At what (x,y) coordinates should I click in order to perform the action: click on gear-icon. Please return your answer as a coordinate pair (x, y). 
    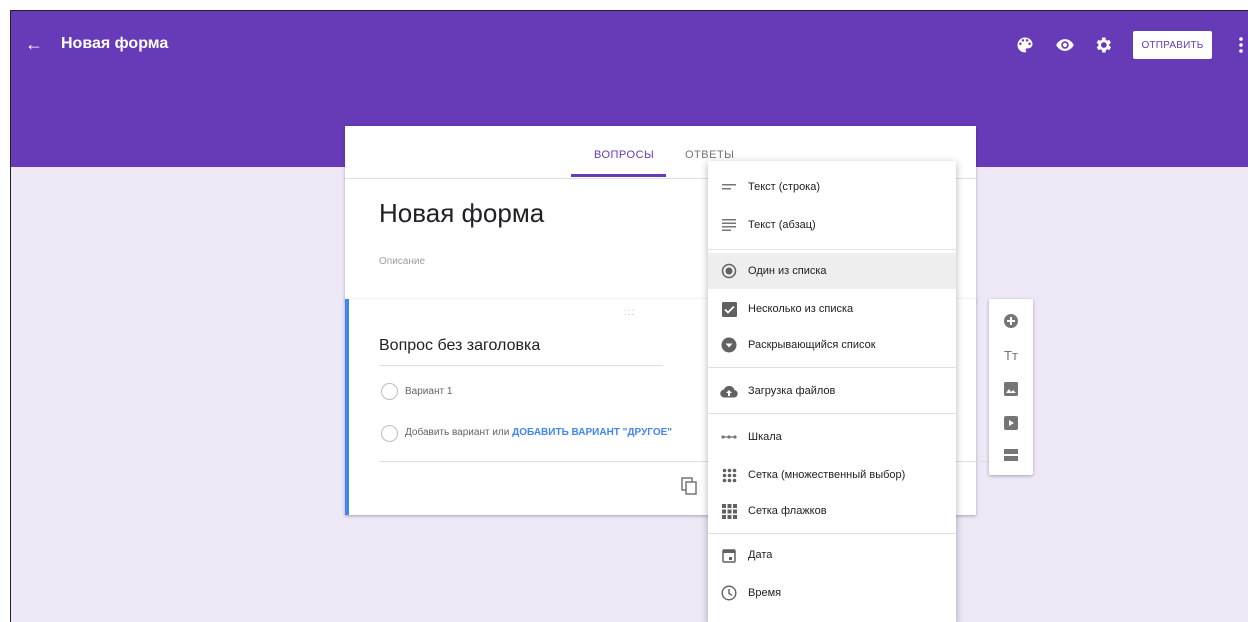
    Looking at the image, I should click on (1103, 45).